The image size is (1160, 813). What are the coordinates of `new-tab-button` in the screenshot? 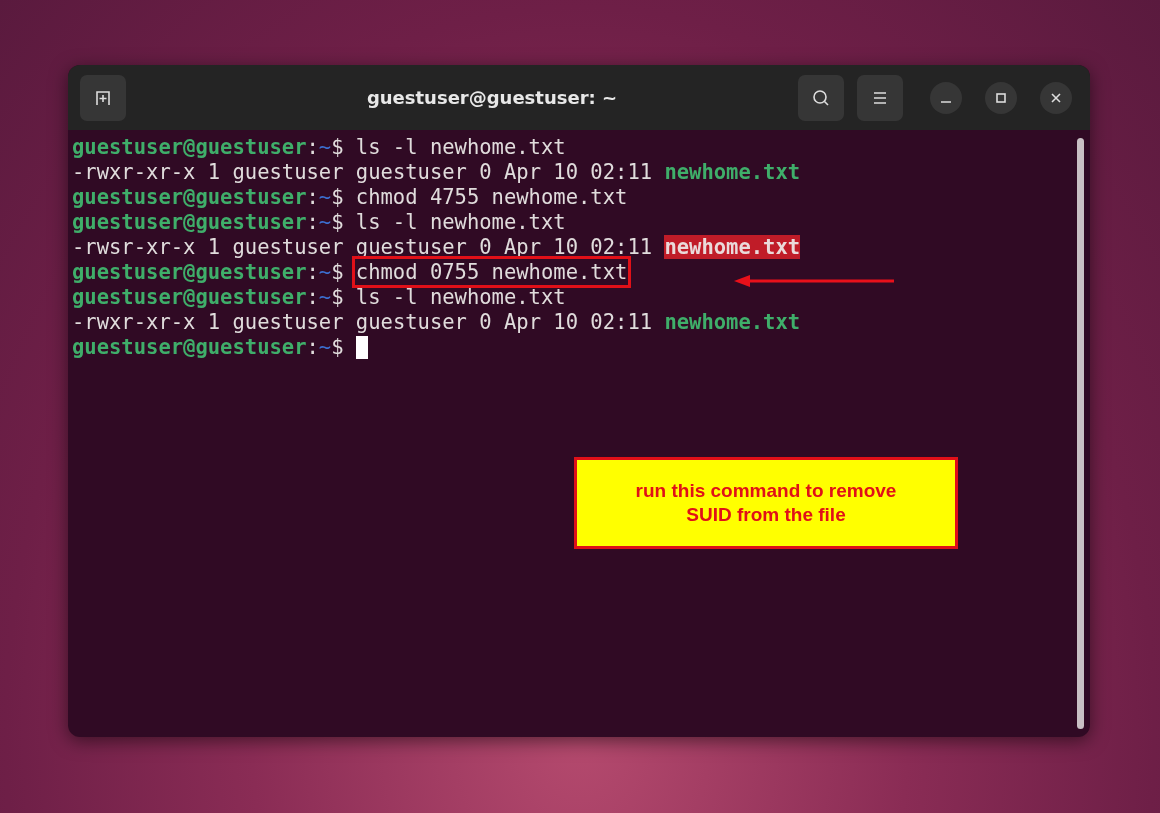 It's located at (103, 97).